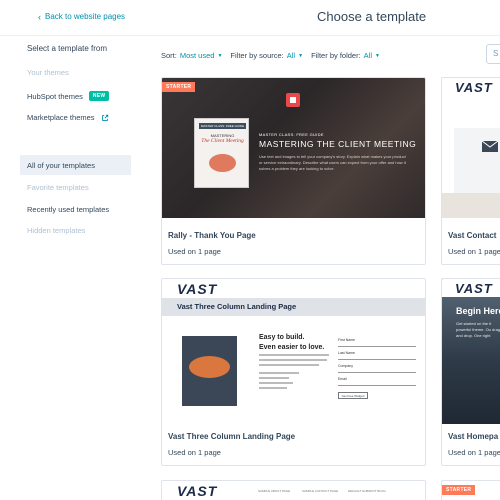 This screenshot has height=500, width=500. Describe the element at coordinates (490, 146) in the screenshot. I see `envelope-icon` at that location.